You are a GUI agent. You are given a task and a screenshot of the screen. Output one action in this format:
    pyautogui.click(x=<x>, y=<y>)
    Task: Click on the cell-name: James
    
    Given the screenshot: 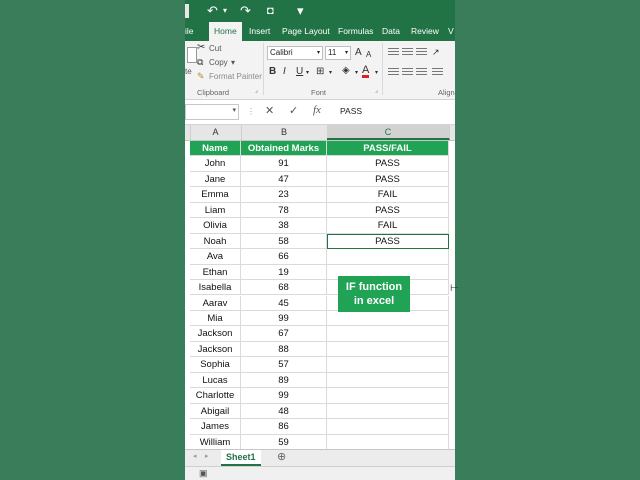 What is the action you would take?
    pyautogui.click(x=215, y=427)
    